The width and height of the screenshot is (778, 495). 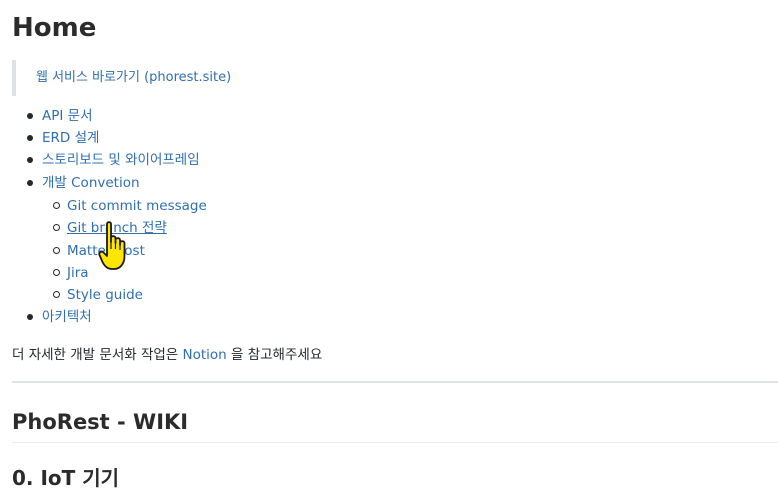 What do you see at coordinates (395, 442) in the screenshot?
I see `heading-underline` at bounding box center [395, 442].